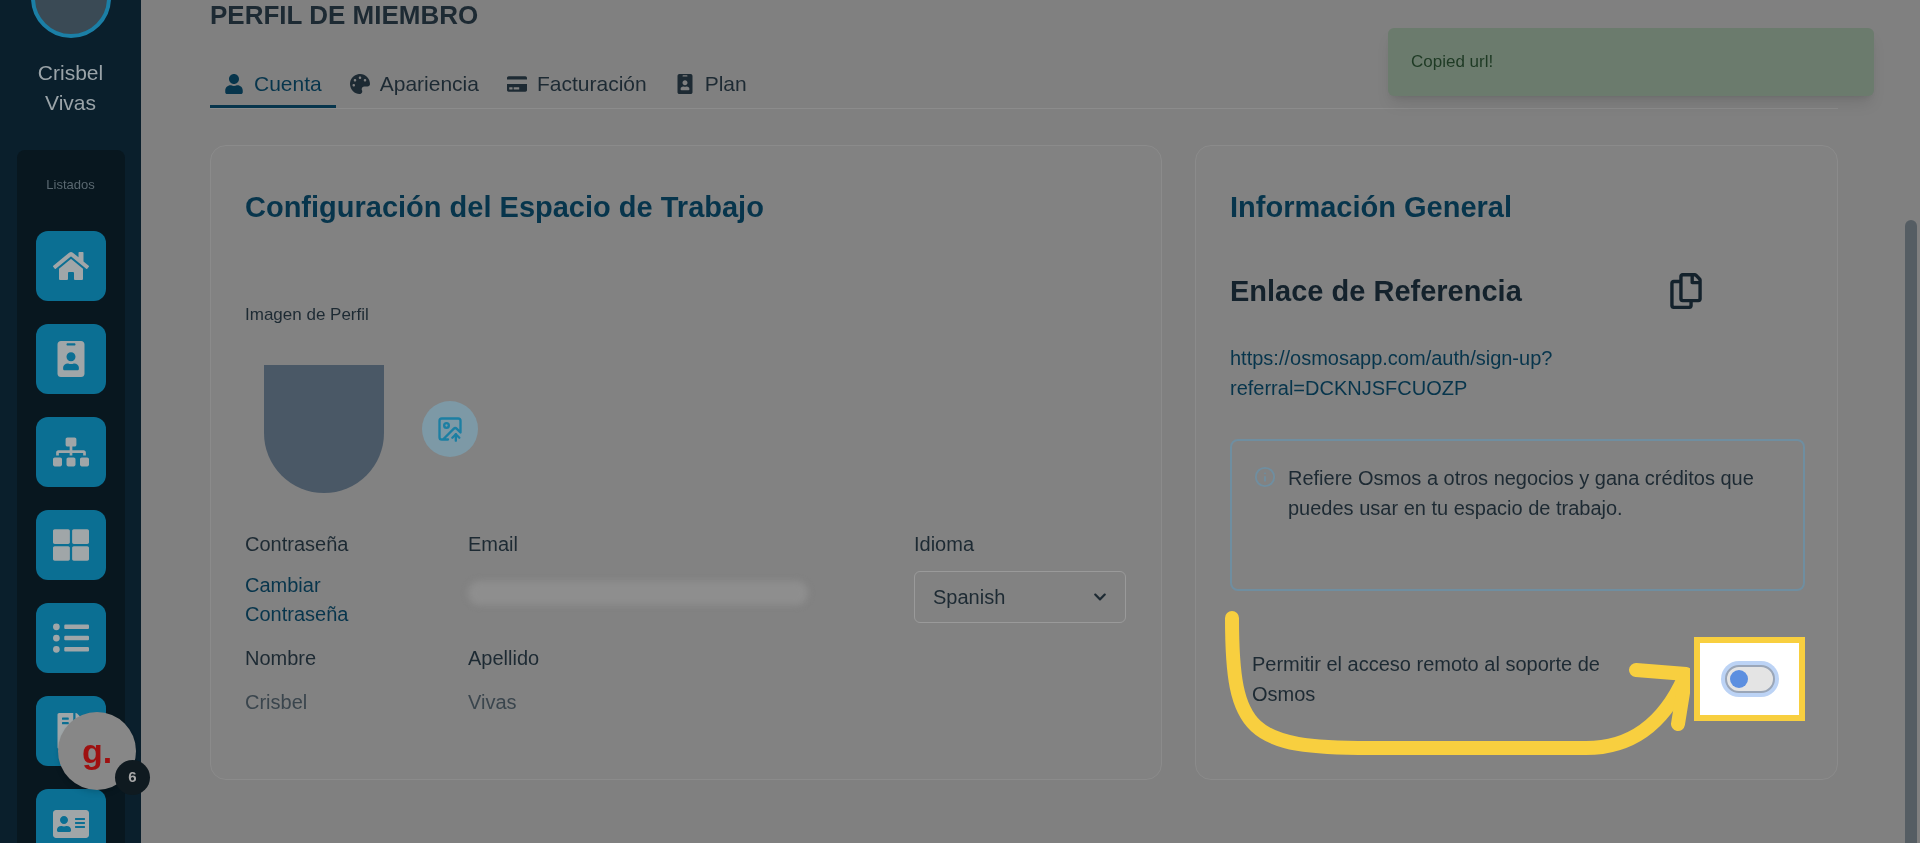 The width and height of the screenshot is (1920, 843). What do you see at coordinates (944, 544) in the screenshot?
I see `field-label: Idioma` at bounding box center [944, 544].